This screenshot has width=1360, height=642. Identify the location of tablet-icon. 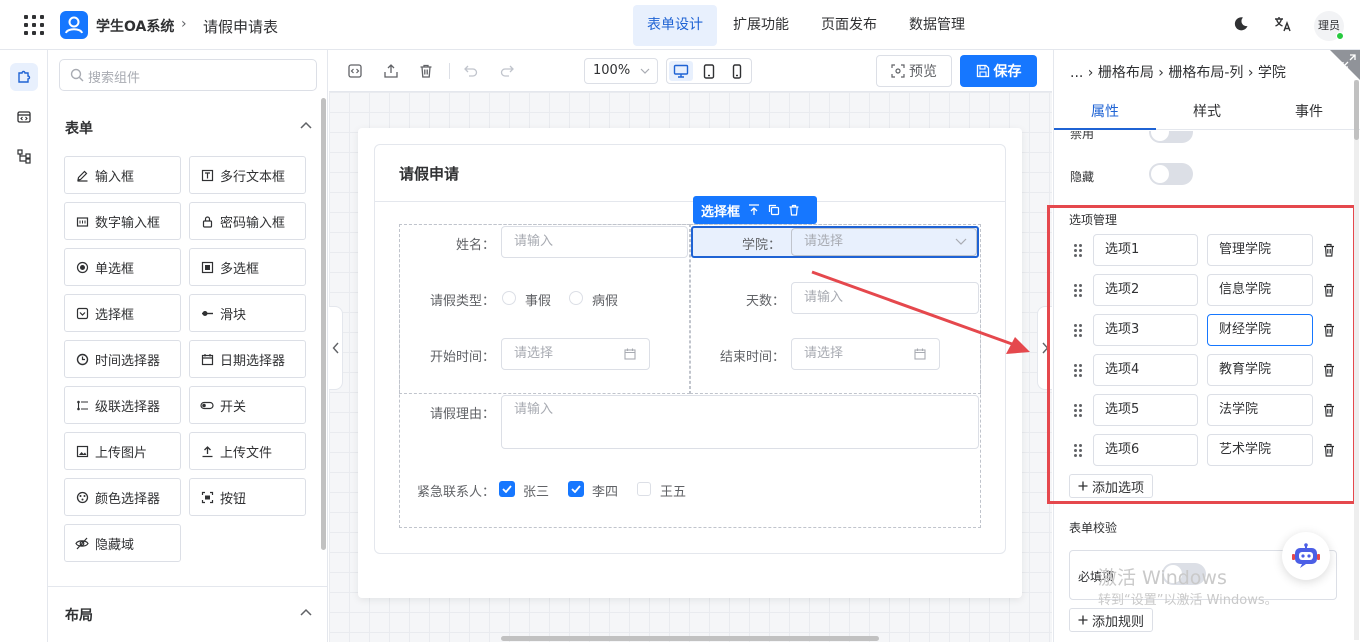
(709, 71).